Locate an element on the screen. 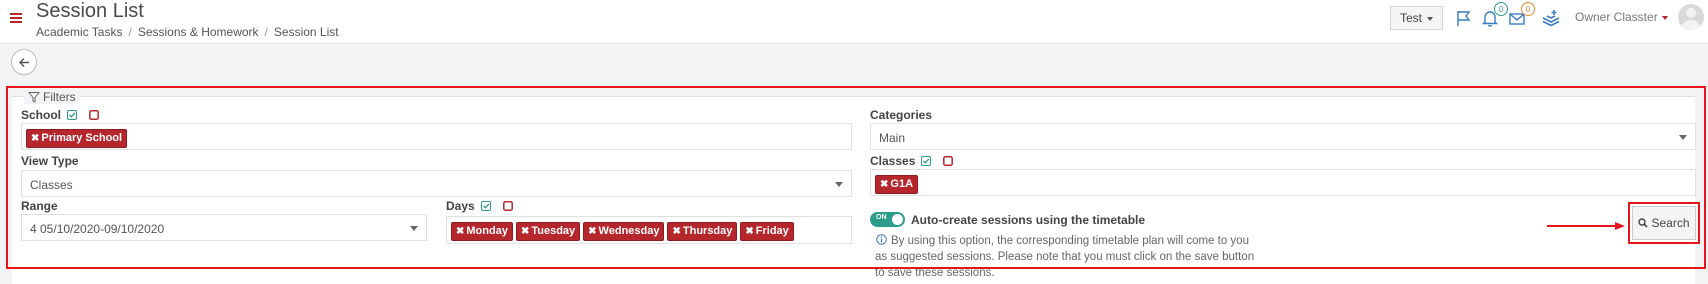 The image size is (1708, 284). bell-icon: 0 is located at coordinates (1494, 15).